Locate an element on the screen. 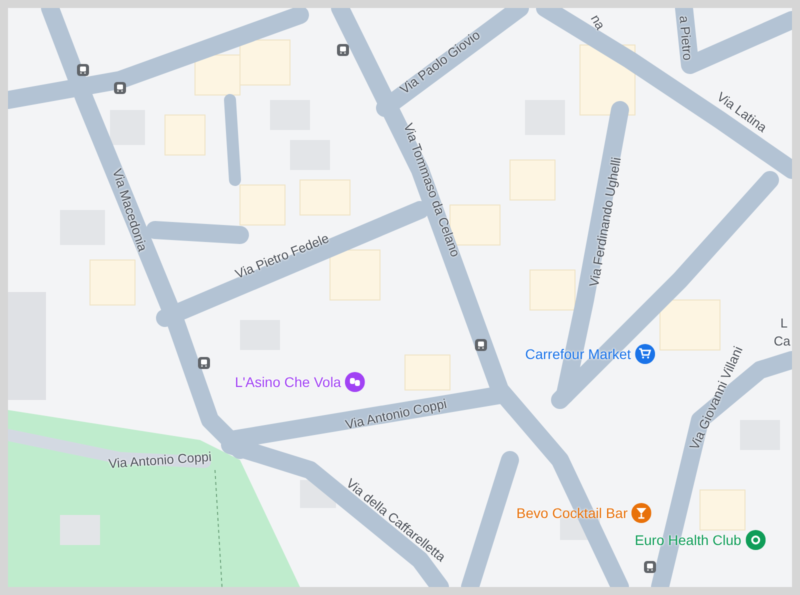 The width and height of the screenshot is (800, 595). place-label: Carrefour Market is located at coordinates (578, 354).